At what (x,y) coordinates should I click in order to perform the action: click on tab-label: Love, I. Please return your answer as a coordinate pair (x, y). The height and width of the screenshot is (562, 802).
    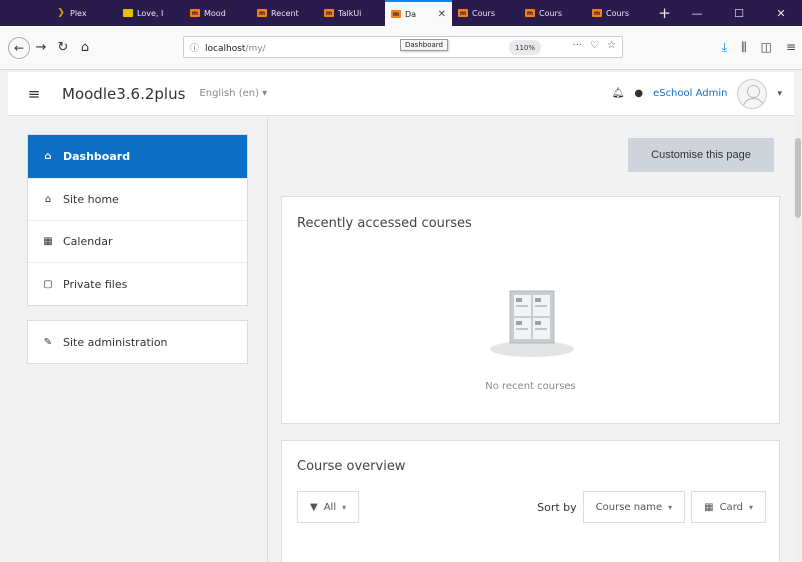
    Looking at the image, I should click on (150, 13).